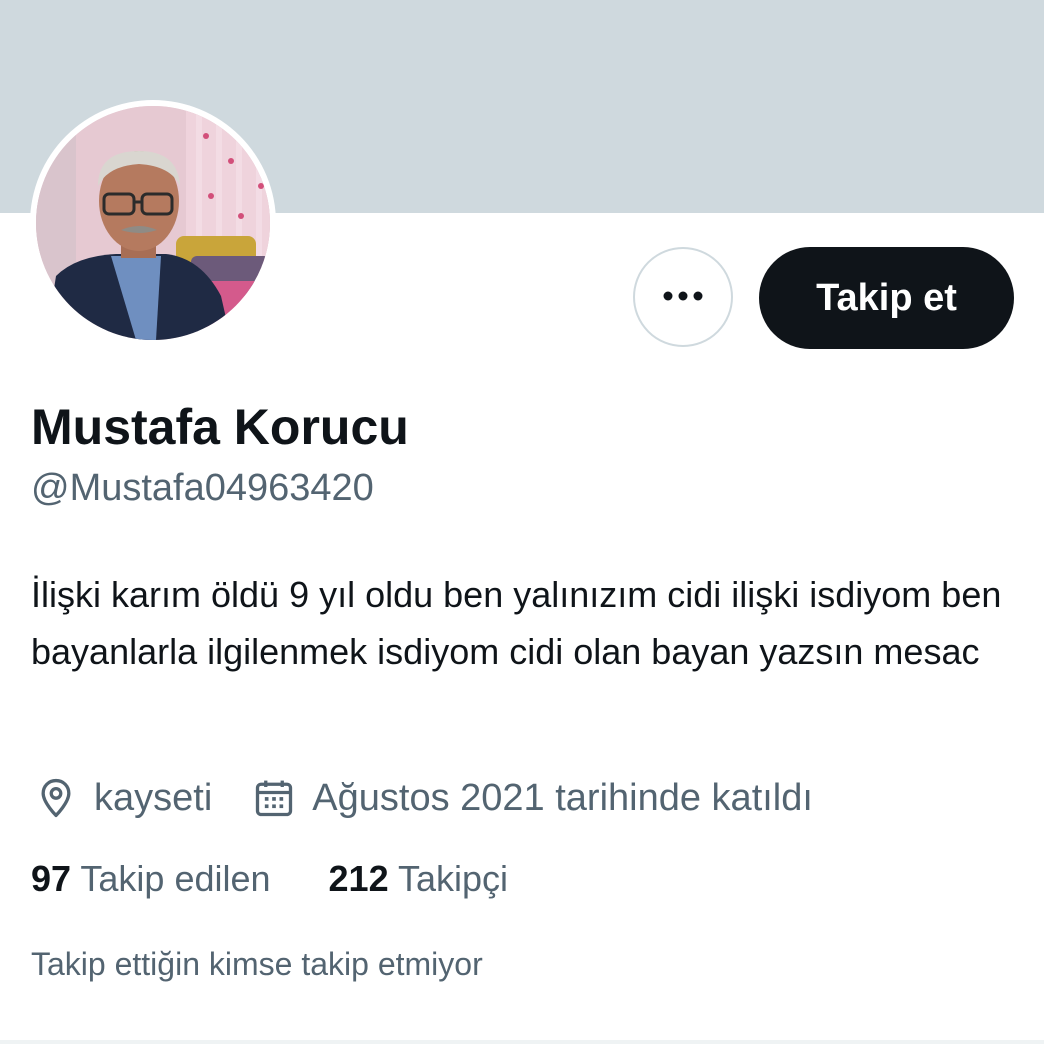  Describe the element at coordinates (153, 797) in the screenshot. I see `profile-location: kayseti` at that location.